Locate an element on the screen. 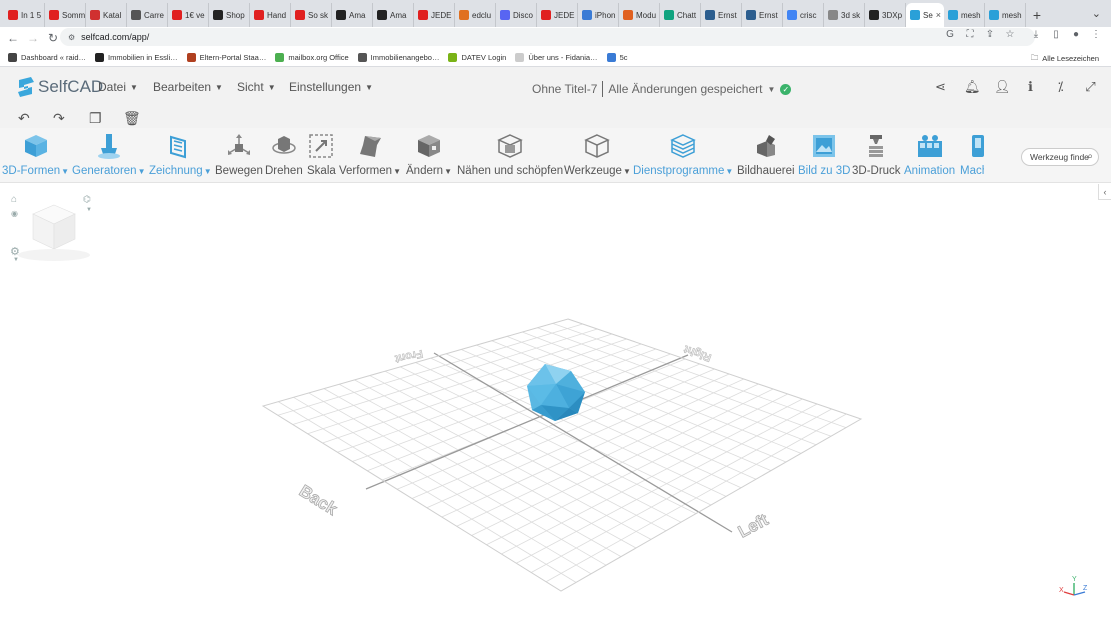 This screenshot has height=625, width=1111. tool-mach: Mach is located at coordinates (972, 155).